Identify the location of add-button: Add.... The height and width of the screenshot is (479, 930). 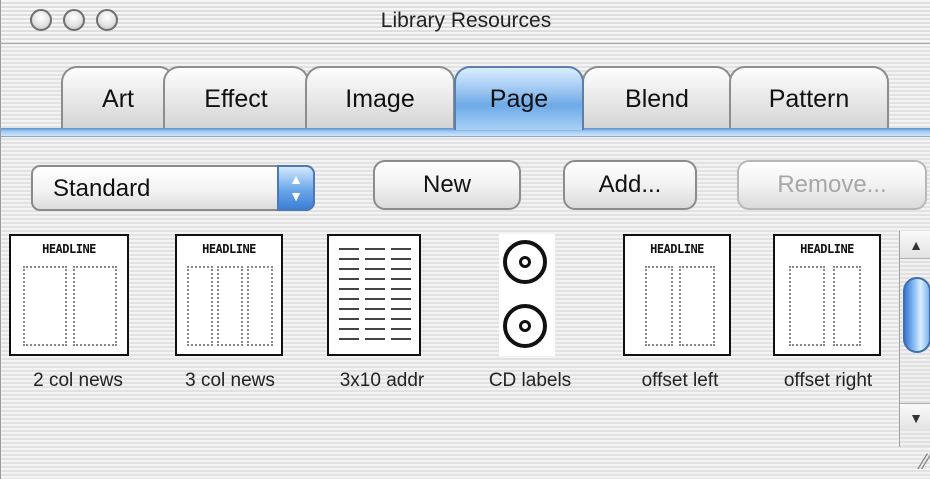
(630, 185).